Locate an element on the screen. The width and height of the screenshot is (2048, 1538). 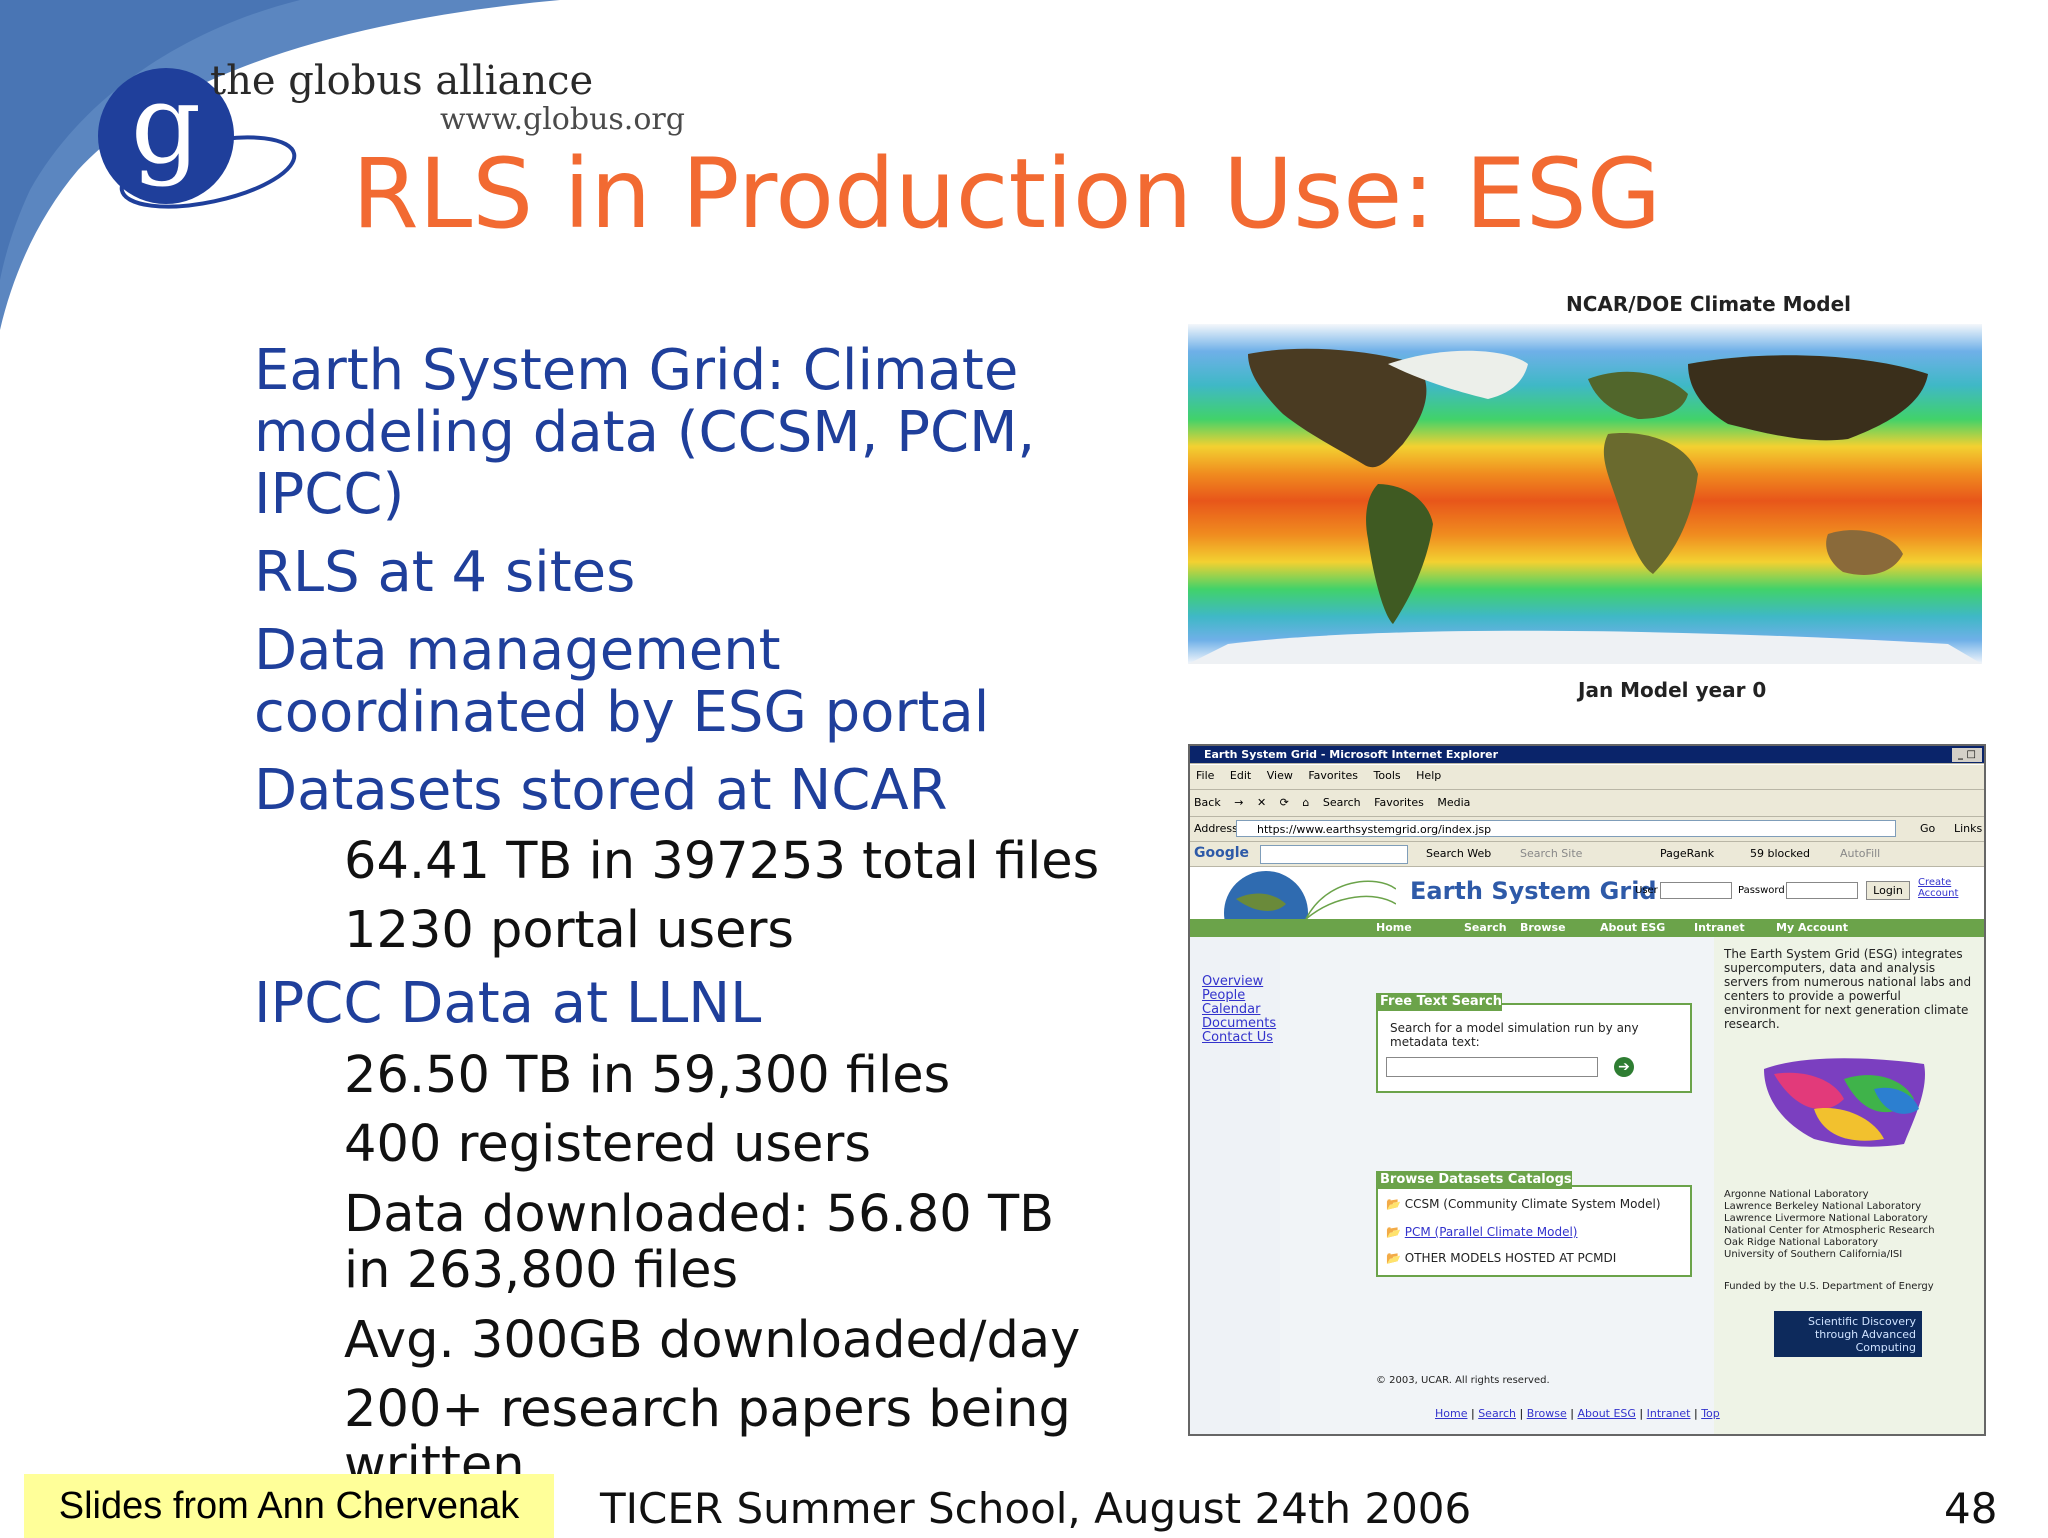
lab-item: Lawrence Berkeley National Laboratory is located at coordinates (1823, 1206).